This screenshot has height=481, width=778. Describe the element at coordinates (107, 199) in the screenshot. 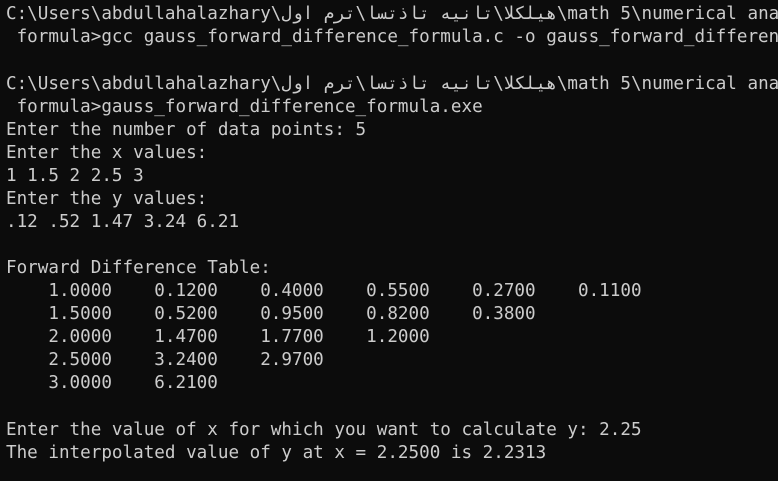

I see `y-values-prompt: Enter the y values:` at that location.